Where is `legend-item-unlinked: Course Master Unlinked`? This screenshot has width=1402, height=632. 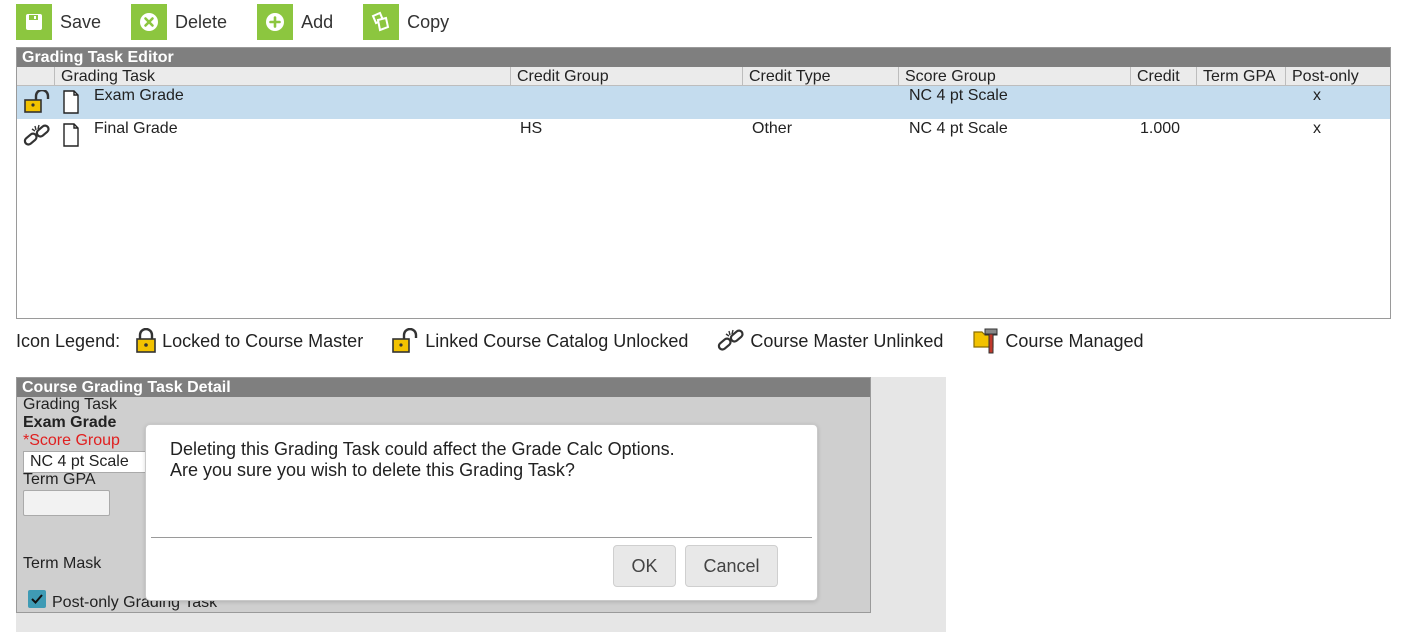 legend-item-unlinked: Course Master Unlinked is located at coordinates (829, 341).